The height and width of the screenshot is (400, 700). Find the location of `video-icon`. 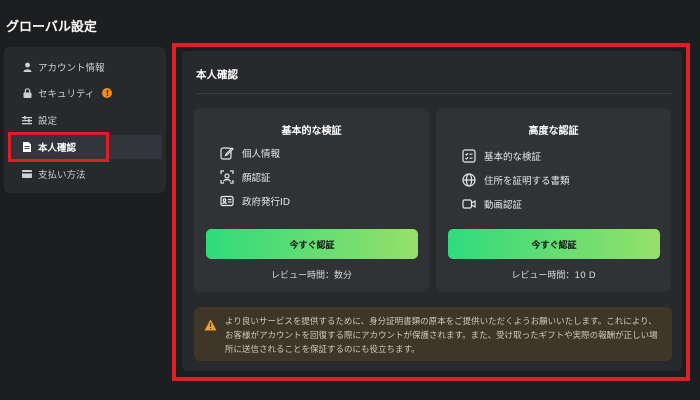

video-icon is located at coordinates (469, 204).